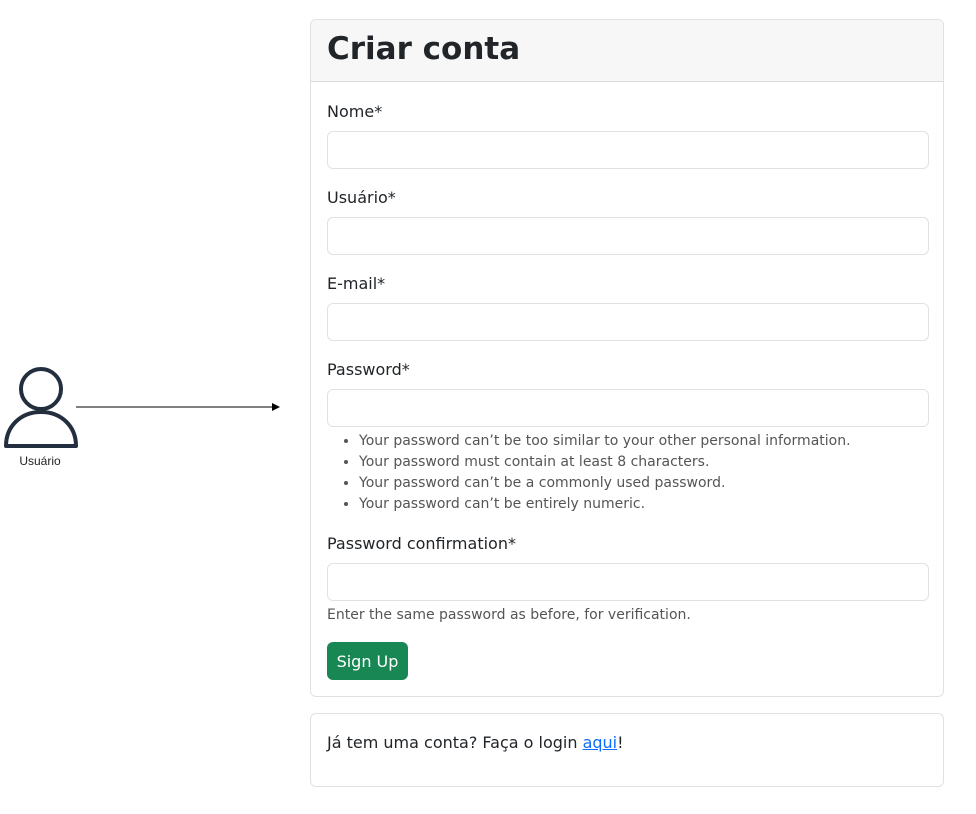  What do you see at coordinates (355, 111) in the screenshot?
I see `name-label: Nome*` at bounding box center [355, 111].